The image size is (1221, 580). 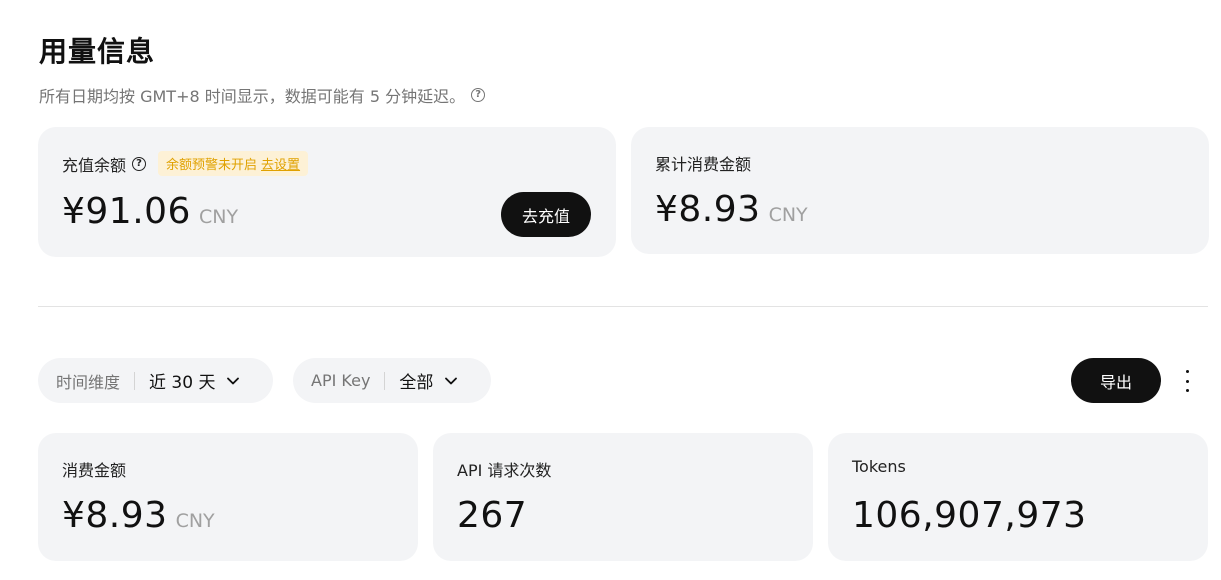 What do you see at coordinates (94, 470) in the screenshot?
I see `spend-stat-label: 消费金额` at bounding box center [94, 470].